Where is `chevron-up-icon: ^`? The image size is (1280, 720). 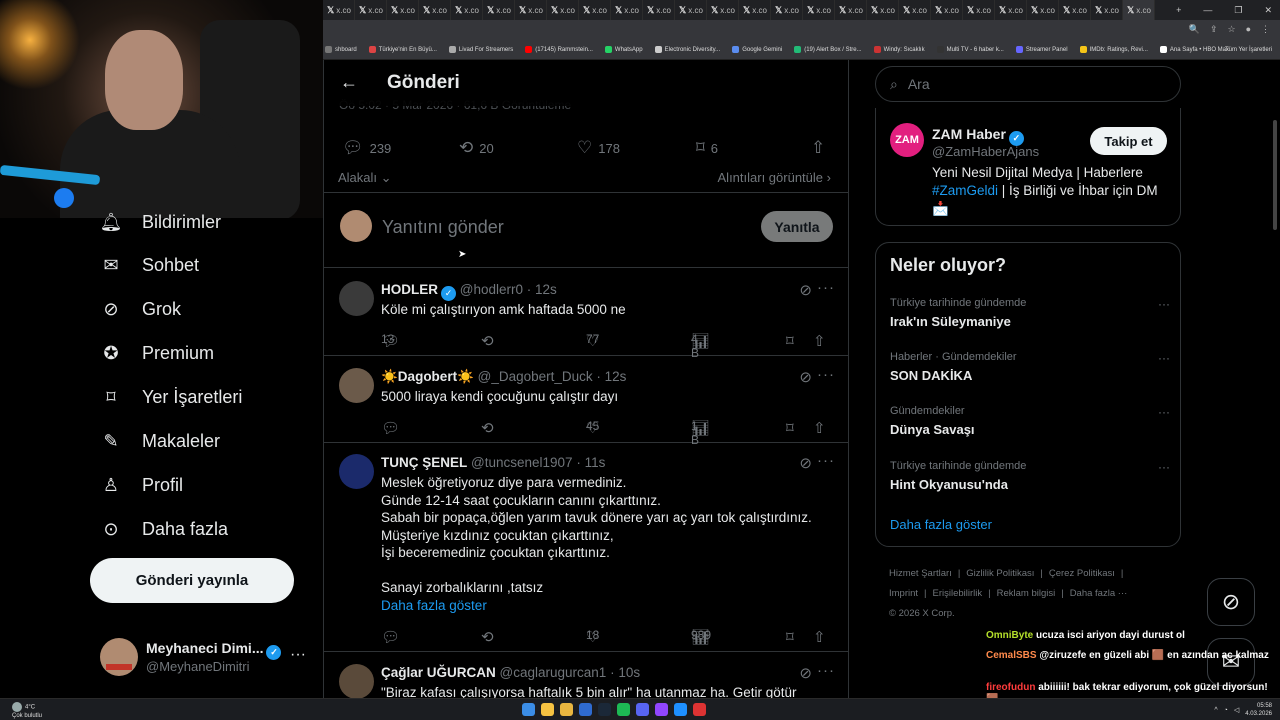 chevron-up-icon: ^ is located at coordinates (1215, 710).